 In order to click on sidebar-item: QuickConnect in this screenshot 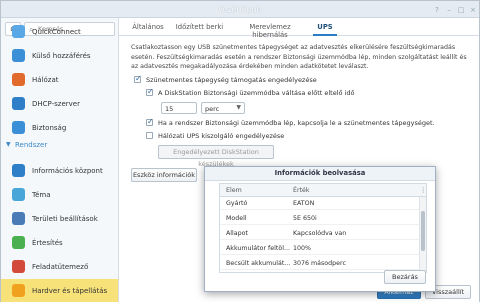, I will do `click(59, 32)`.